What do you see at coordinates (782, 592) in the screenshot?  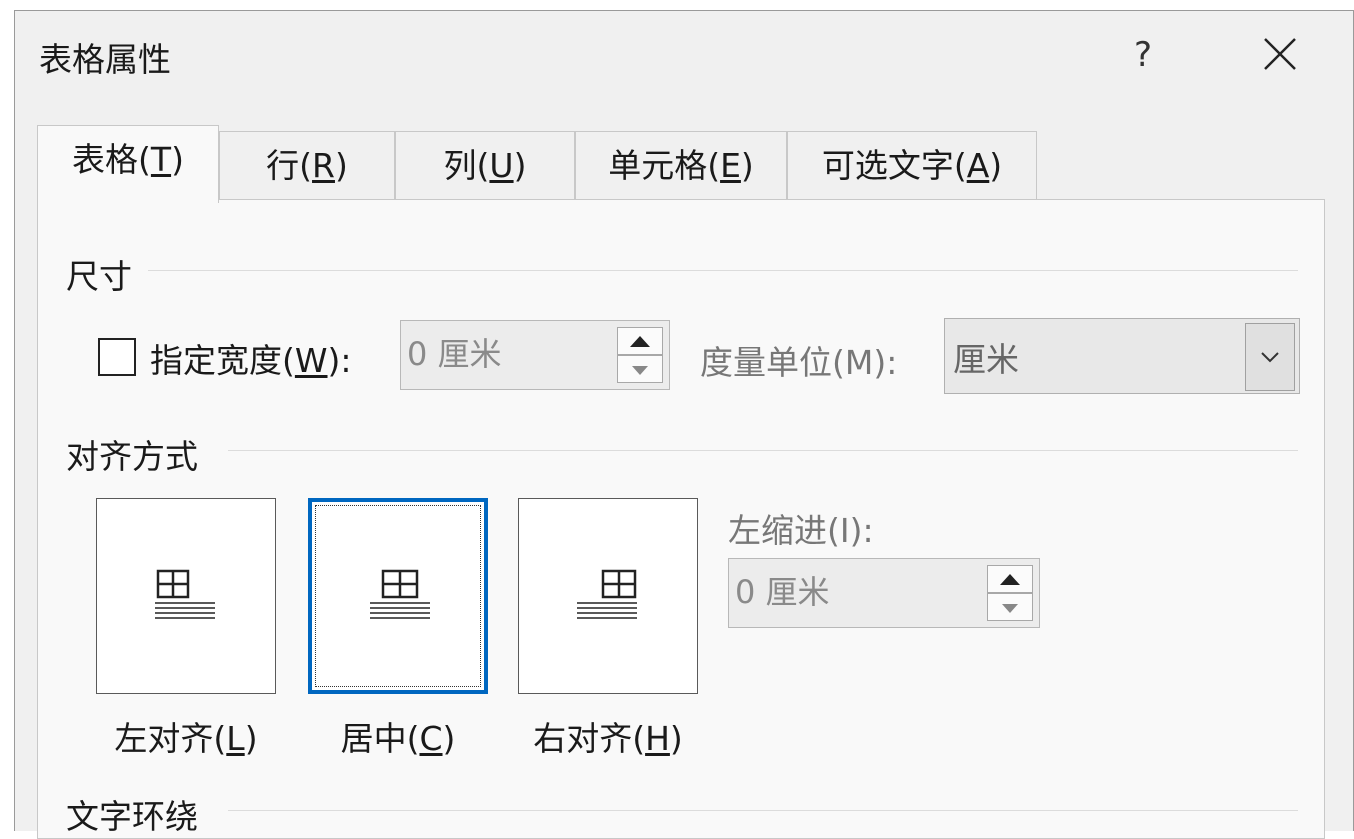 I see `left-indent-value: 0 厘米` at bounding box center [782, 592].